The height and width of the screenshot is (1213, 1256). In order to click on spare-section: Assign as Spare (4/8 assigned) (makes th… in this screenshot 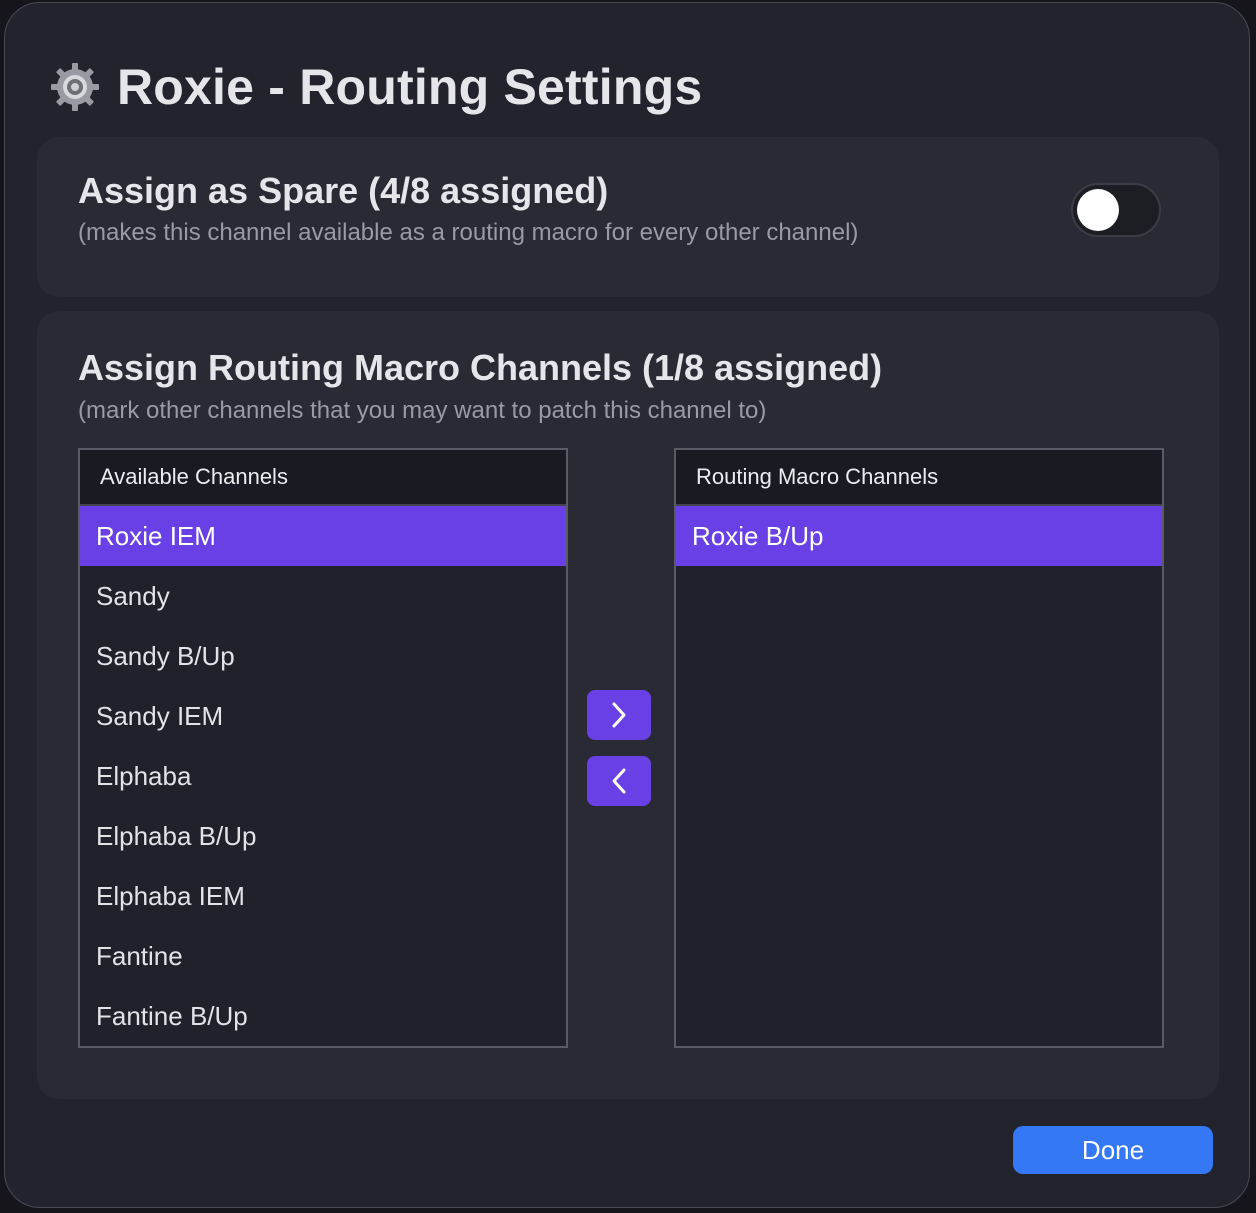, I will do `click(628, 217)`.